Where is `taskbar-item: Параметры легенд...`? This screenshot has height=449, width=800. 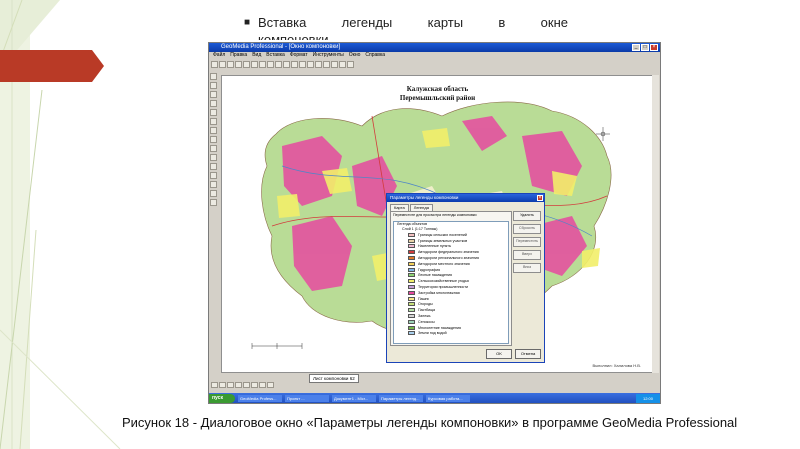 taskbar-item: Параметры легенд... is located at coordinates (401, 398).